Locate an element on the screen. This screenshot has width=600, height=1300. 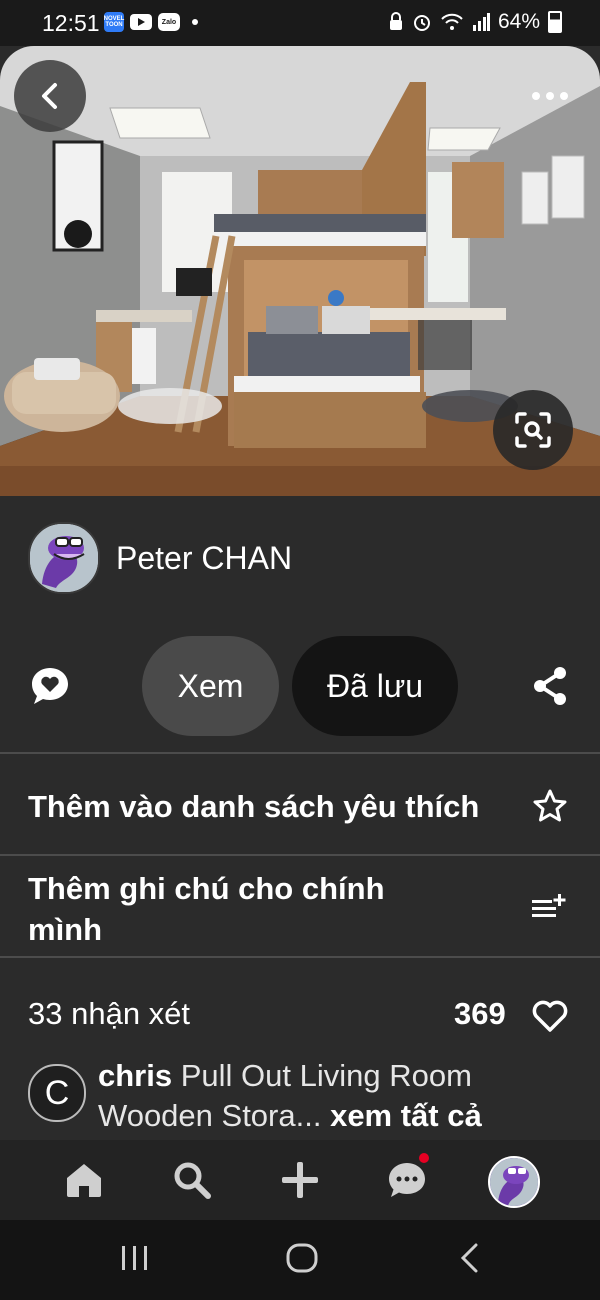
home-icon is located at coordinates (84, 1180).